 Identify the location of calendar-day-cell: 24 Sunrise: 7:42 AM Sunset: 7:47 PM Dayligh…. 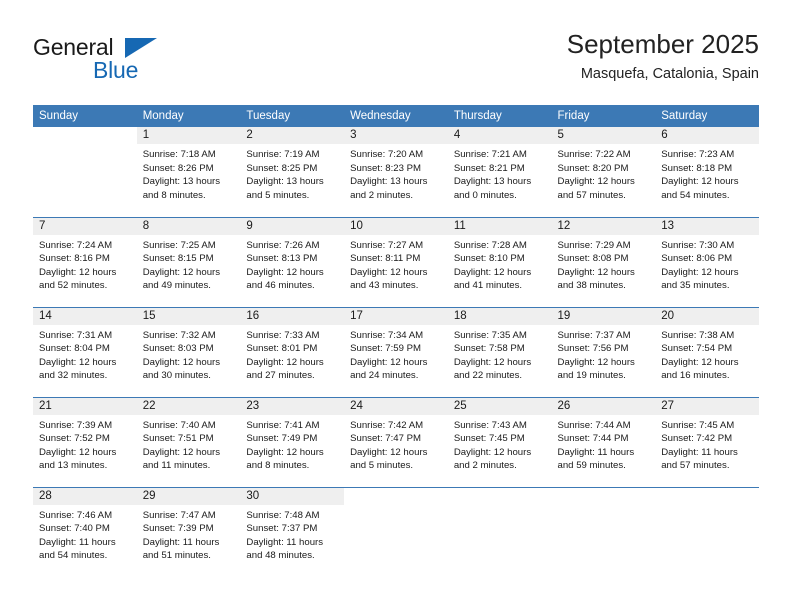
(396, 441).